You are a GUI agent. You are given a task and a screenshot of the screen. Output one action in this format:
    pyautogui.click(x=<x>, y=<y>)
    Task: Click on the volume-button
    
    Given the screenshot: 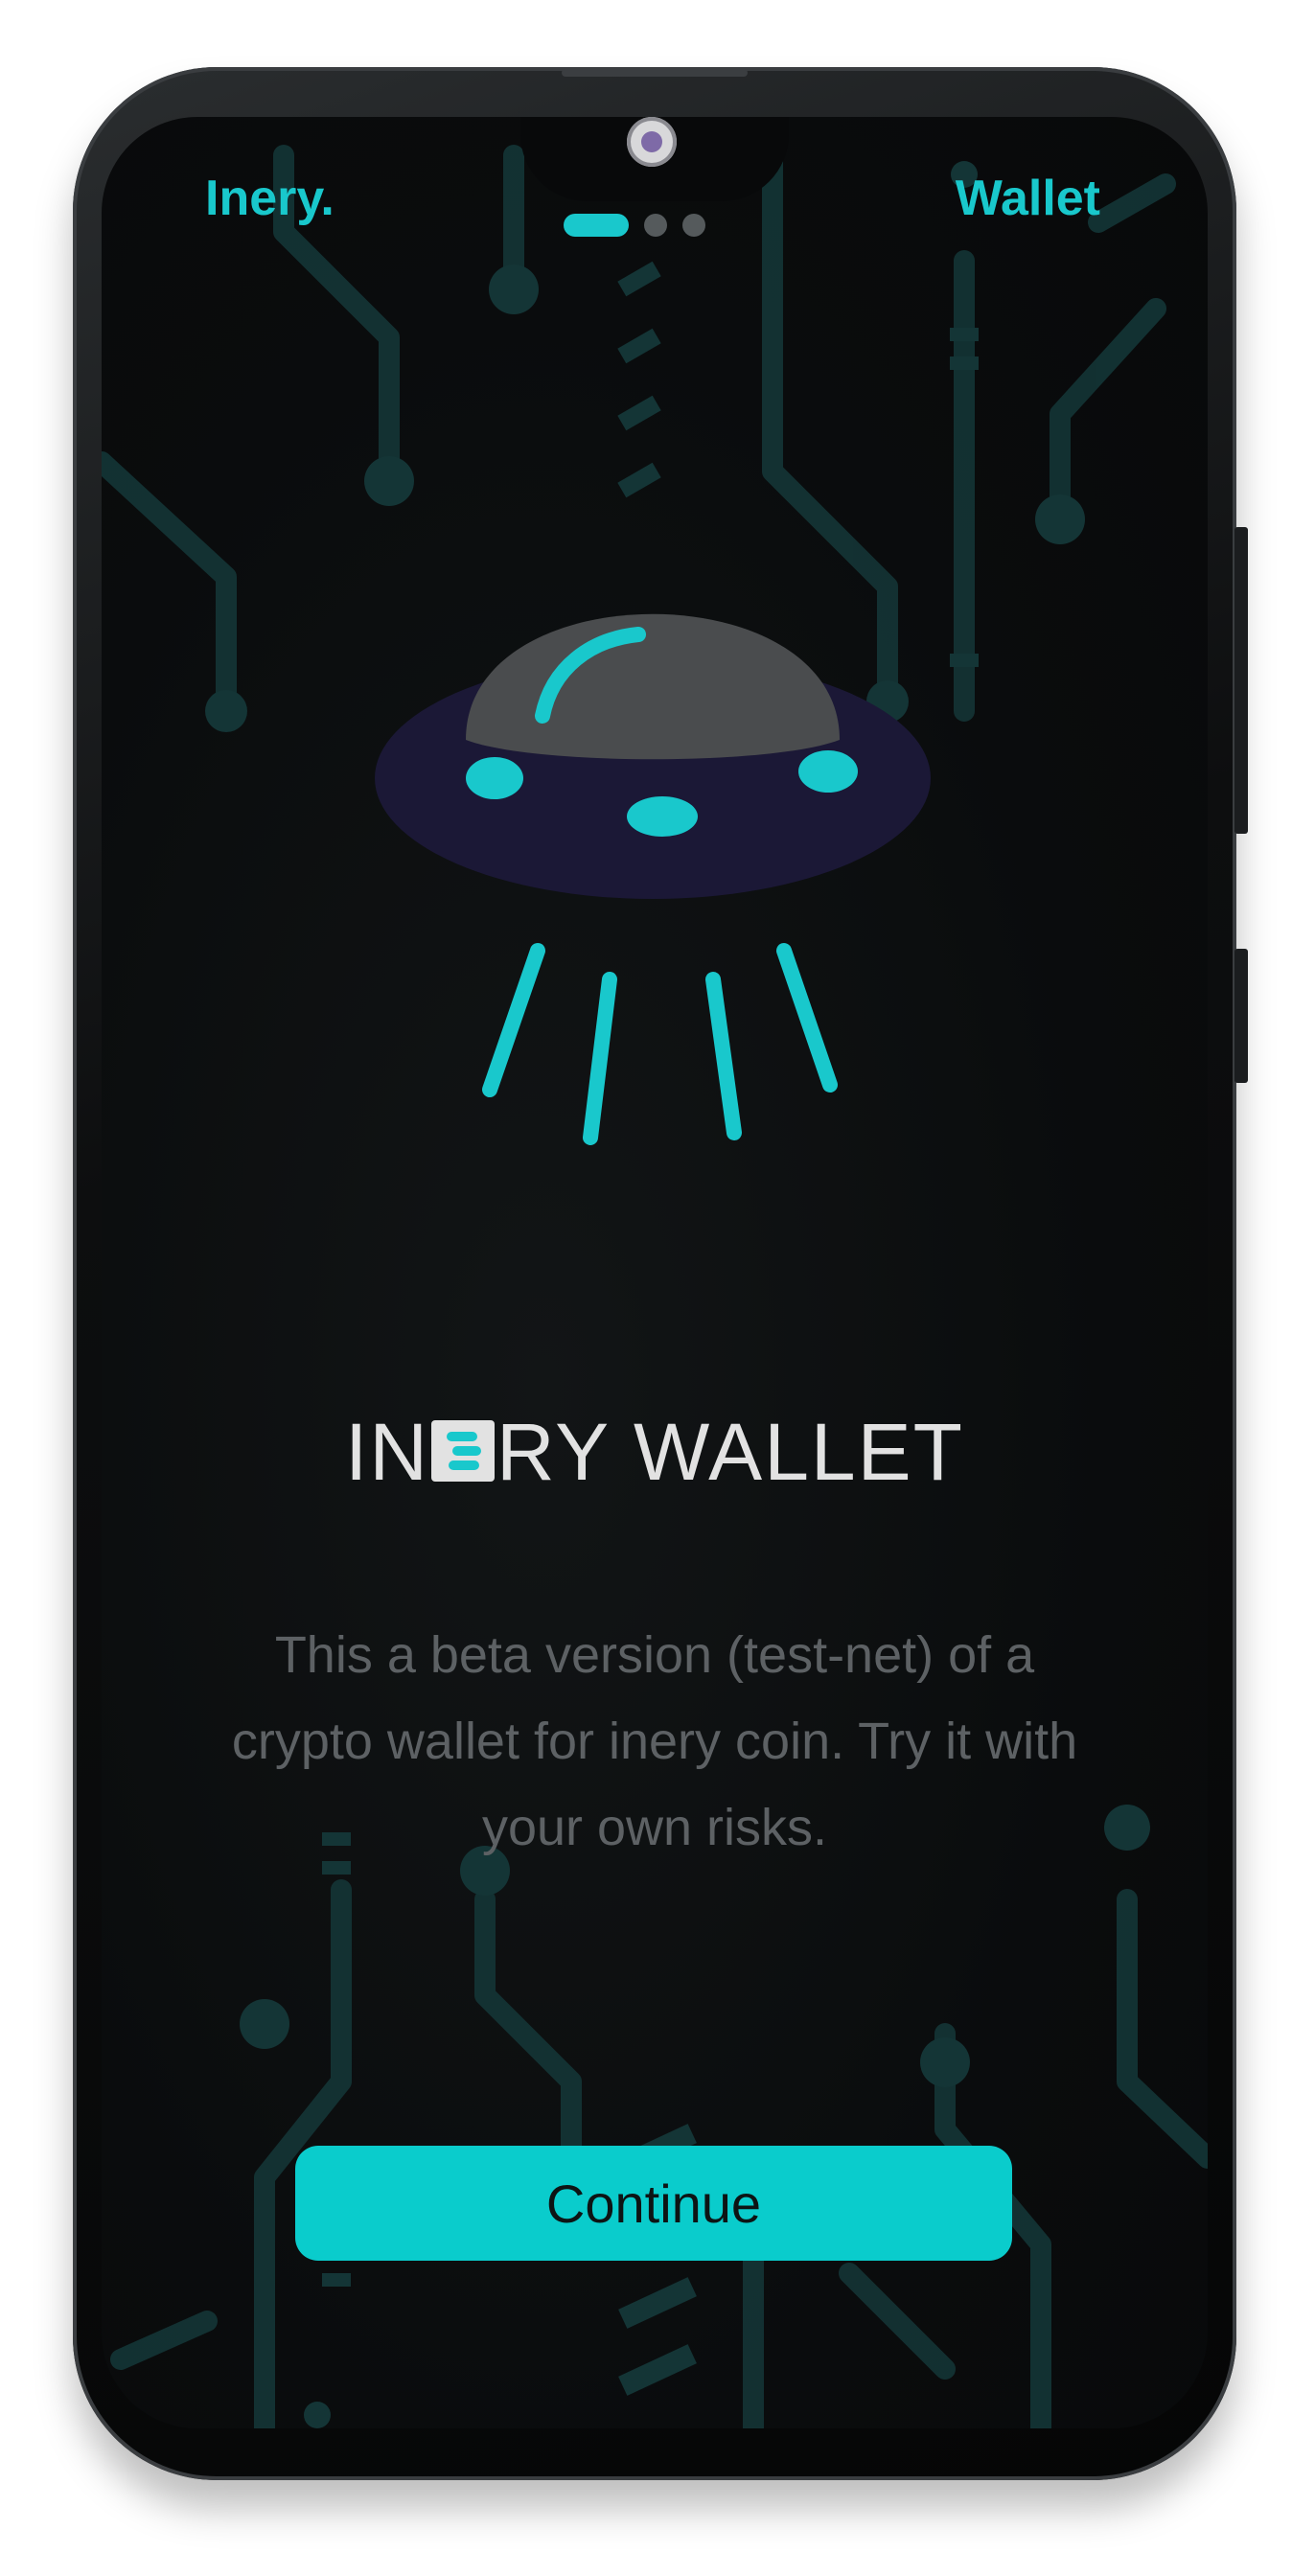 What is the action you would take?
    pyautogui.click(x=1241, y=680)
    